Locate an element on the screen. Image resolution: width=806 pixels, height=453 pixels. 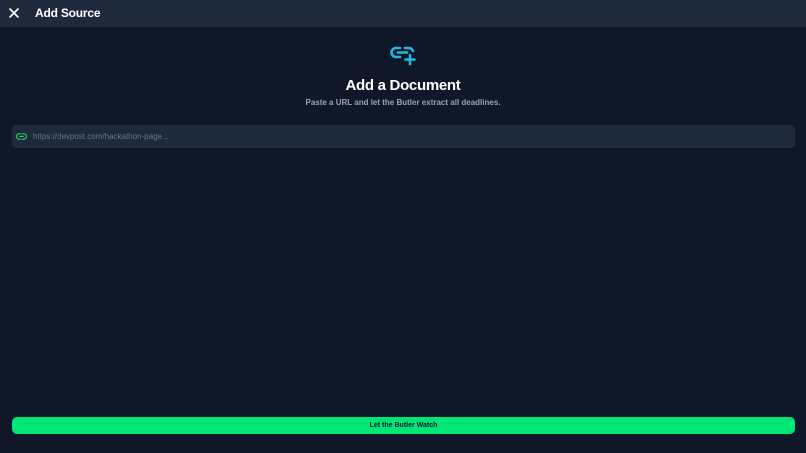
close-button is located at coordinates (14, 13).